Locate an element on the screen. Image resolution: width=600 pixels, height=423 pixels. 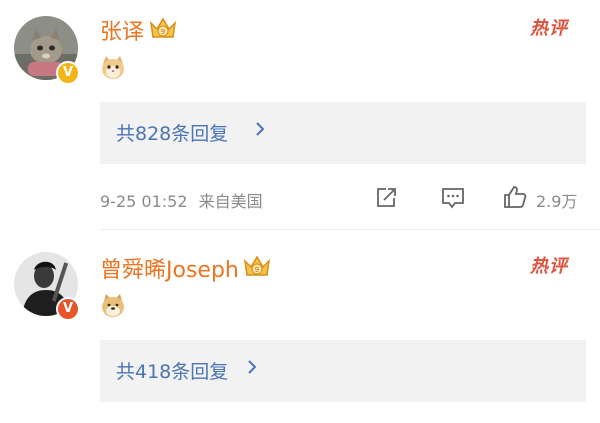
comment-icon is located at coordinates (453, 198).